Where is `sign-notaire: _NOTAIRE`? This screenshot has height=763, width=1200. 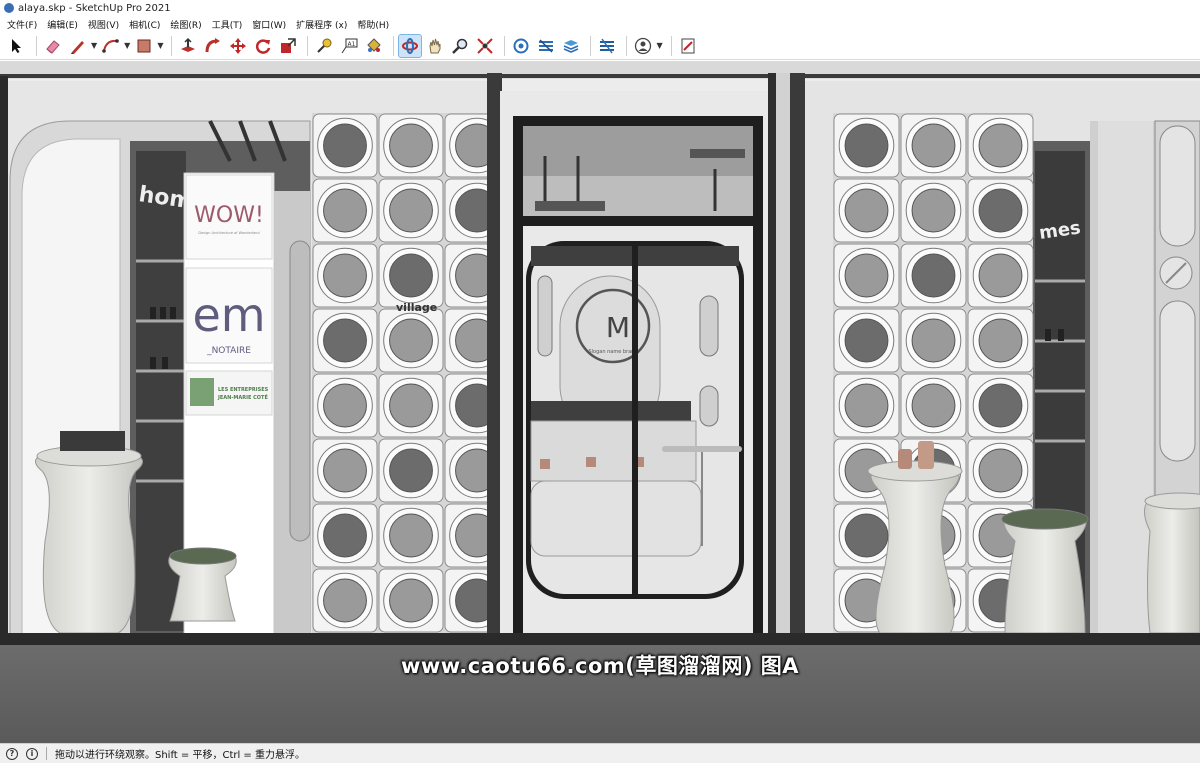 sign-notaire: _NOTAIRE is located at coordinates (228, 351).